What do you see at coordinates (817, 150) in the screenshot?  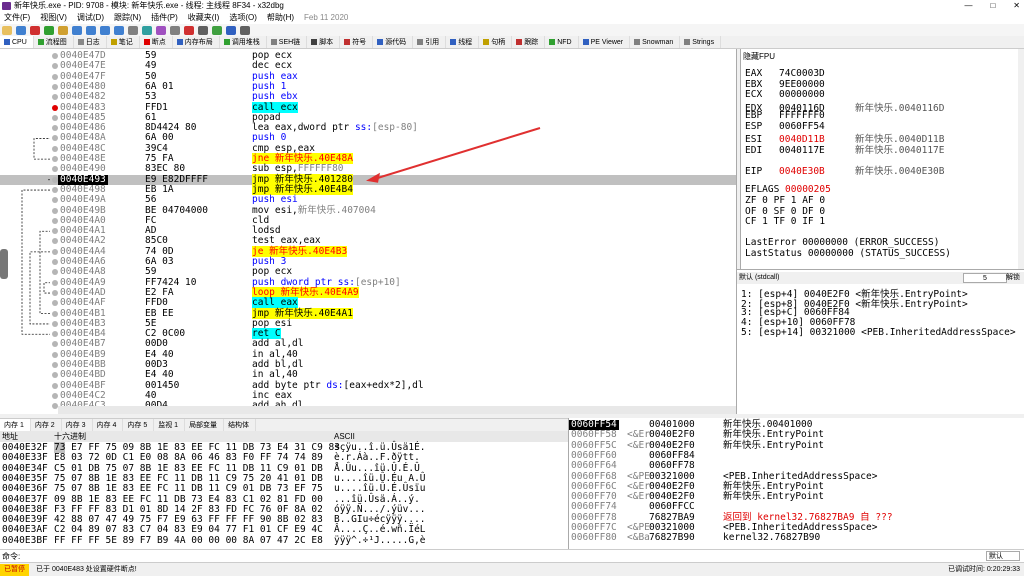 I see `register-value: 0040117E` at bounding box center [817, 150].